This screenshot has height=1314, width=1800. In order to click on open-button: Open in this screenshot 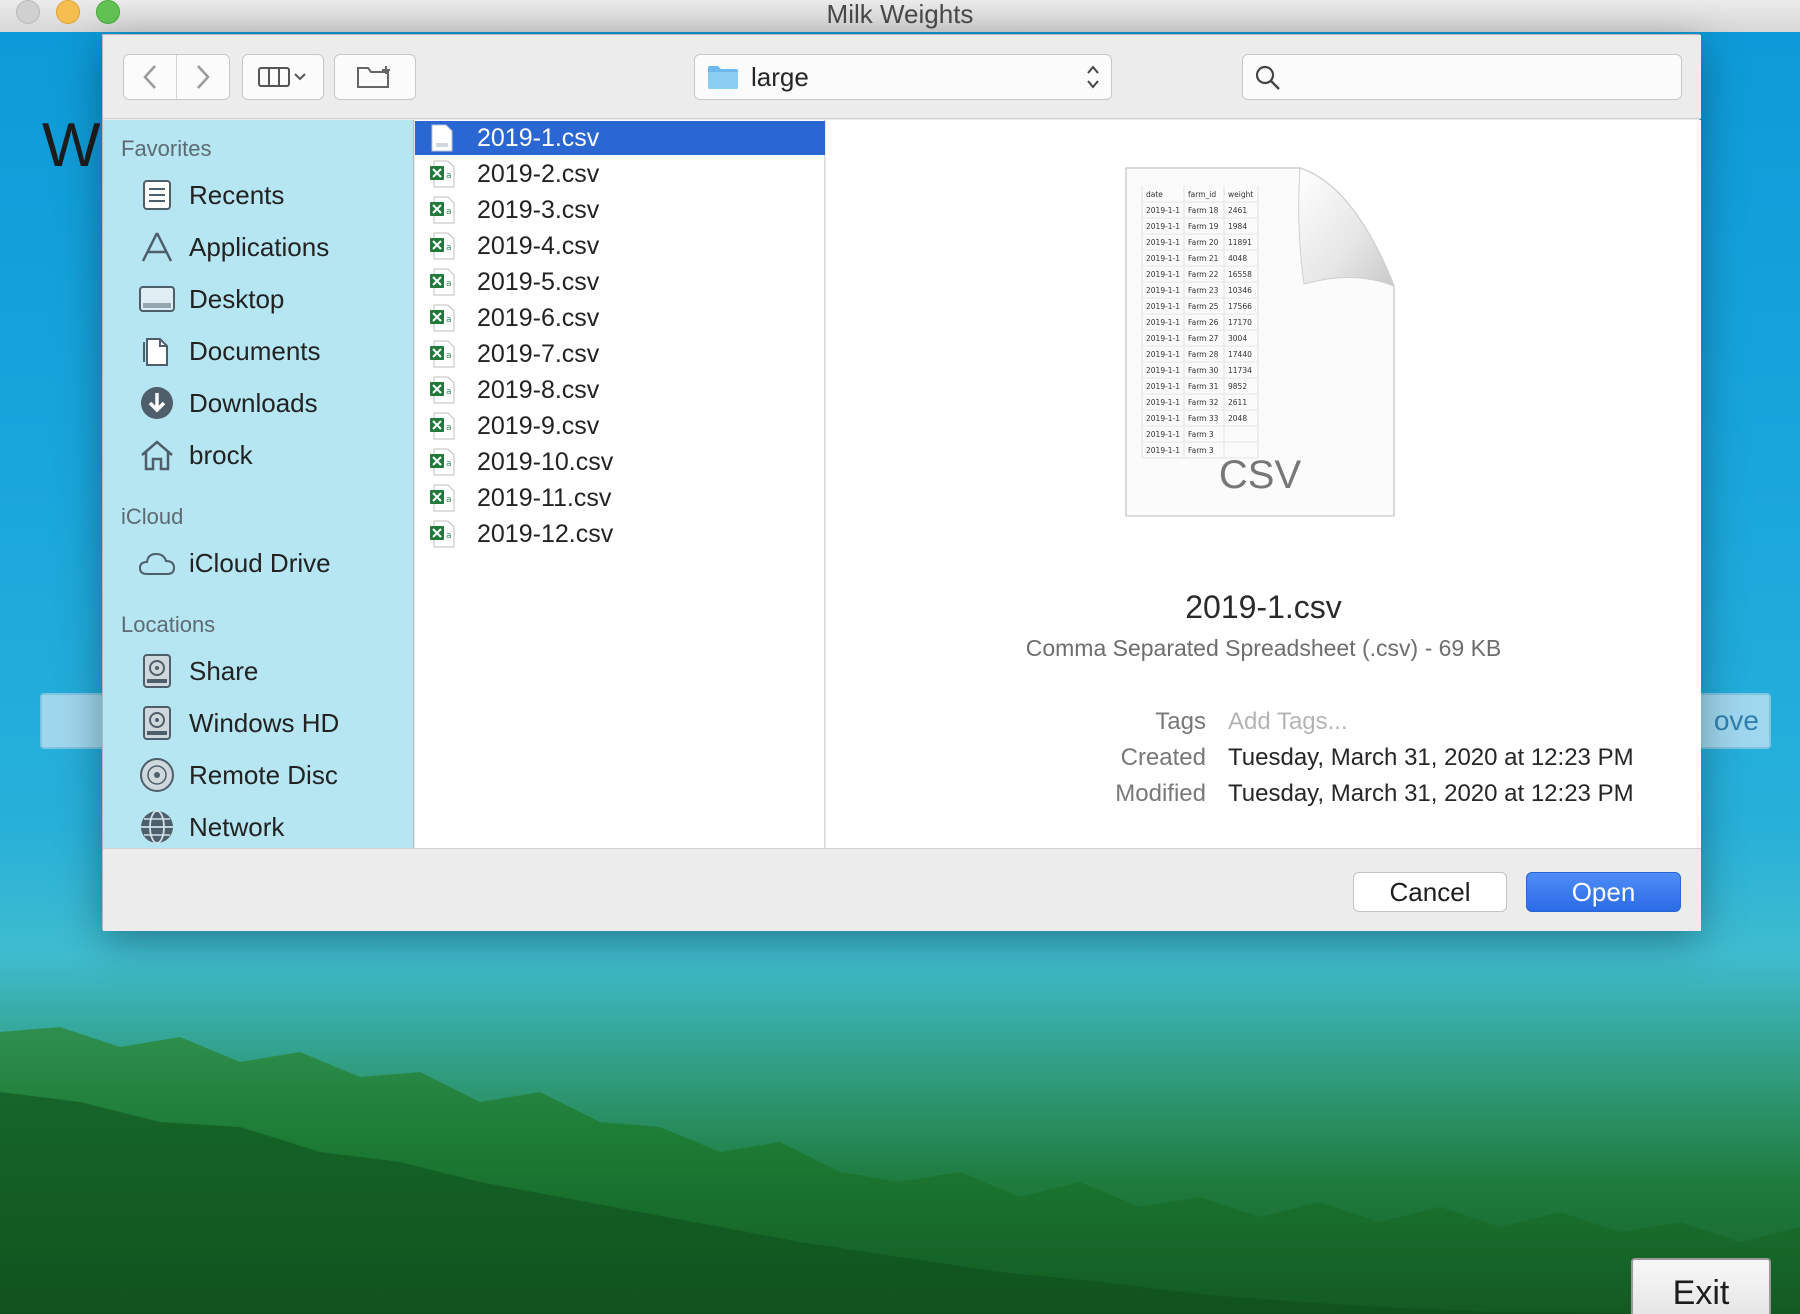, I will do `click(1603, 892)`.